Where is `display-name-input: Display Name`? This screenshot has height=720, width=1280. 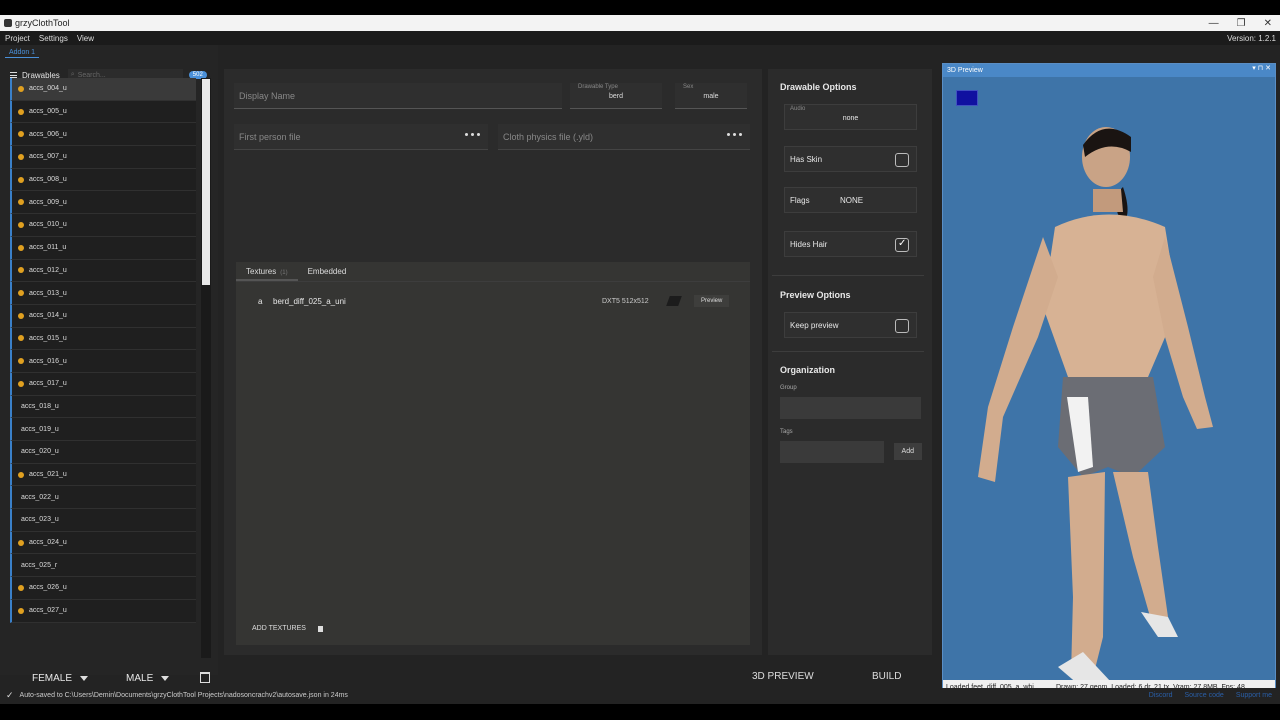
display-name-input: Display Name is located at coordinates (398, 96).